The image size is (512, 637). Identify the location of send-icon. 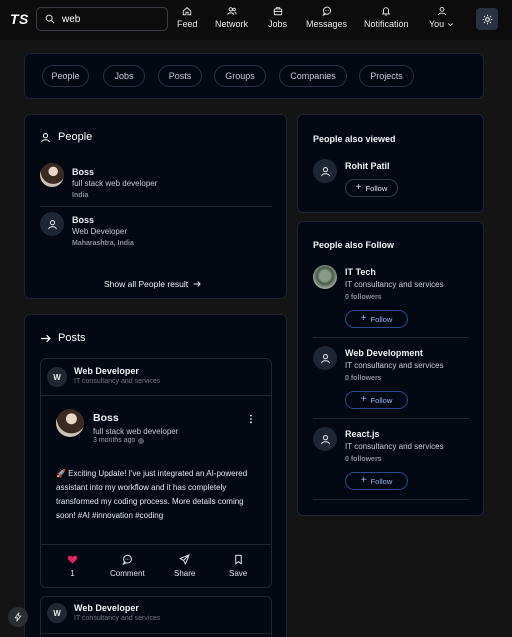
(184, 559).